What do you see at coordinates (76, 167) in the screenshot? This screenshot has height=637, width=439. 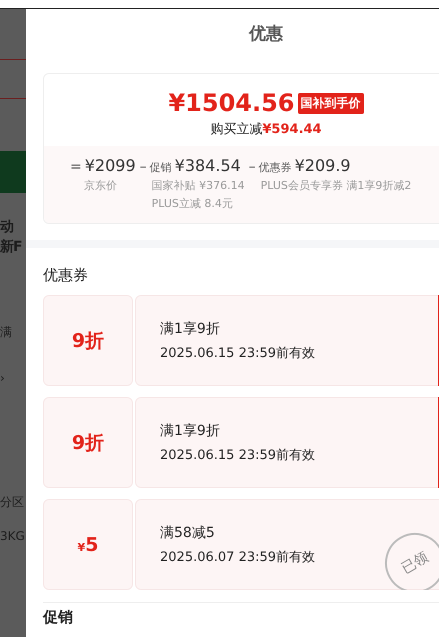 I see `operator: =` at bounding box center [76, 167].